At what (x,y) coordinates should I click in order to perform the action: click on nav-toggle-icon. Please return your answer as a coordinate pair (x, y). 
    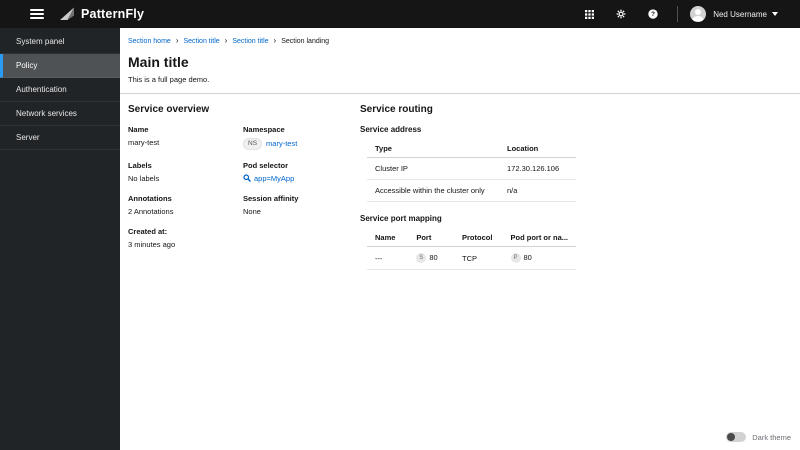
    Looking at the image, I should click on (37, 14).